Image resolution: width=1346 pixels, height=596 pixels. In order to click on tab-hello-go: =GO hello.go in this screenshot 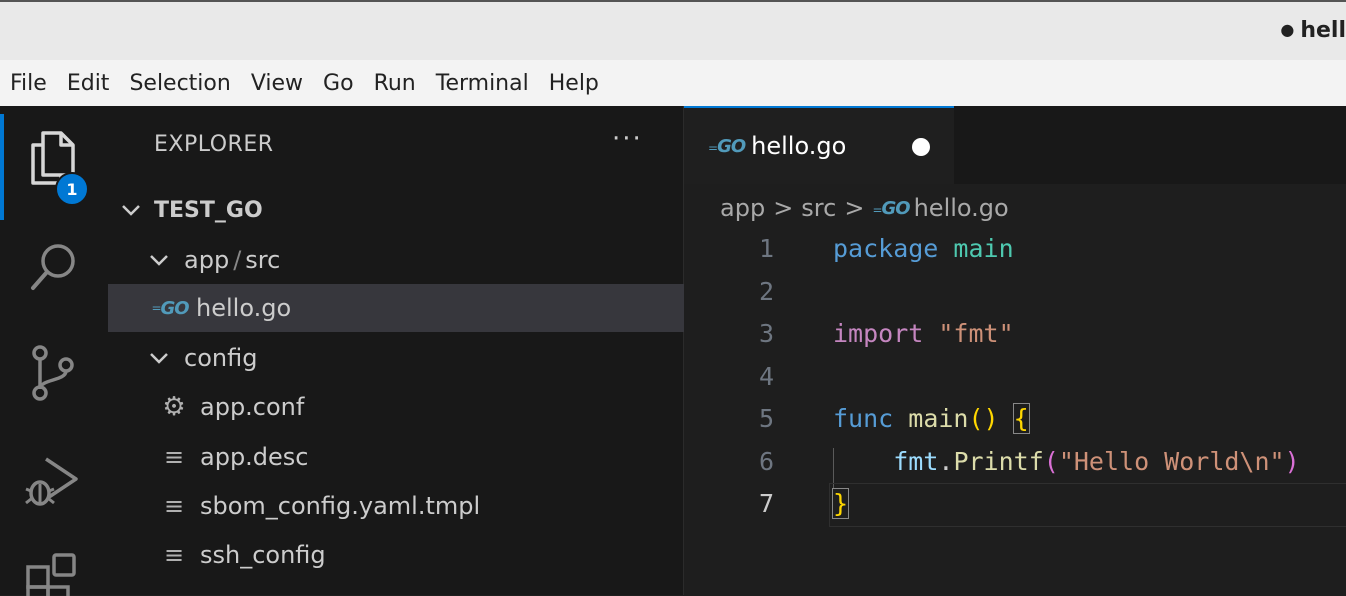, I will do `click(819, 145)`.